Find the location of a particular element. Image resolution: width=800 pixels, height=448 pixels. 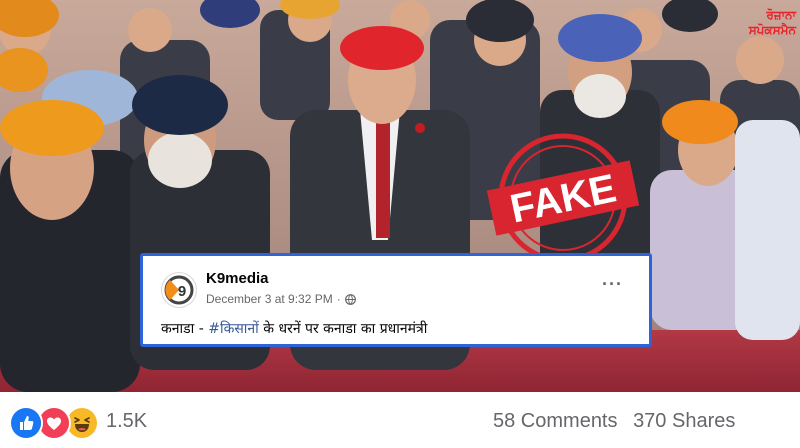

stamp-text: FAKE is located at coordinates (563, 198).